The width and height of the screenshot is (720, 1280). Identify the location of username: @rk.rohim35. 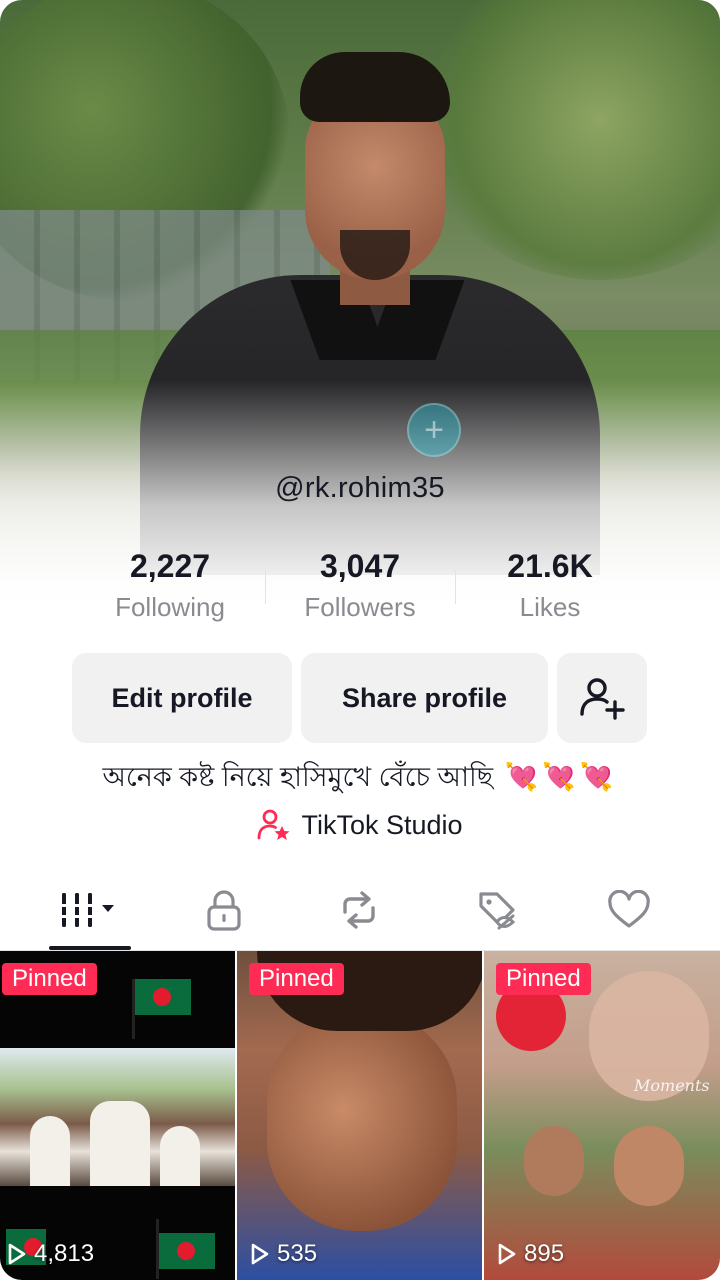
(360, 488).